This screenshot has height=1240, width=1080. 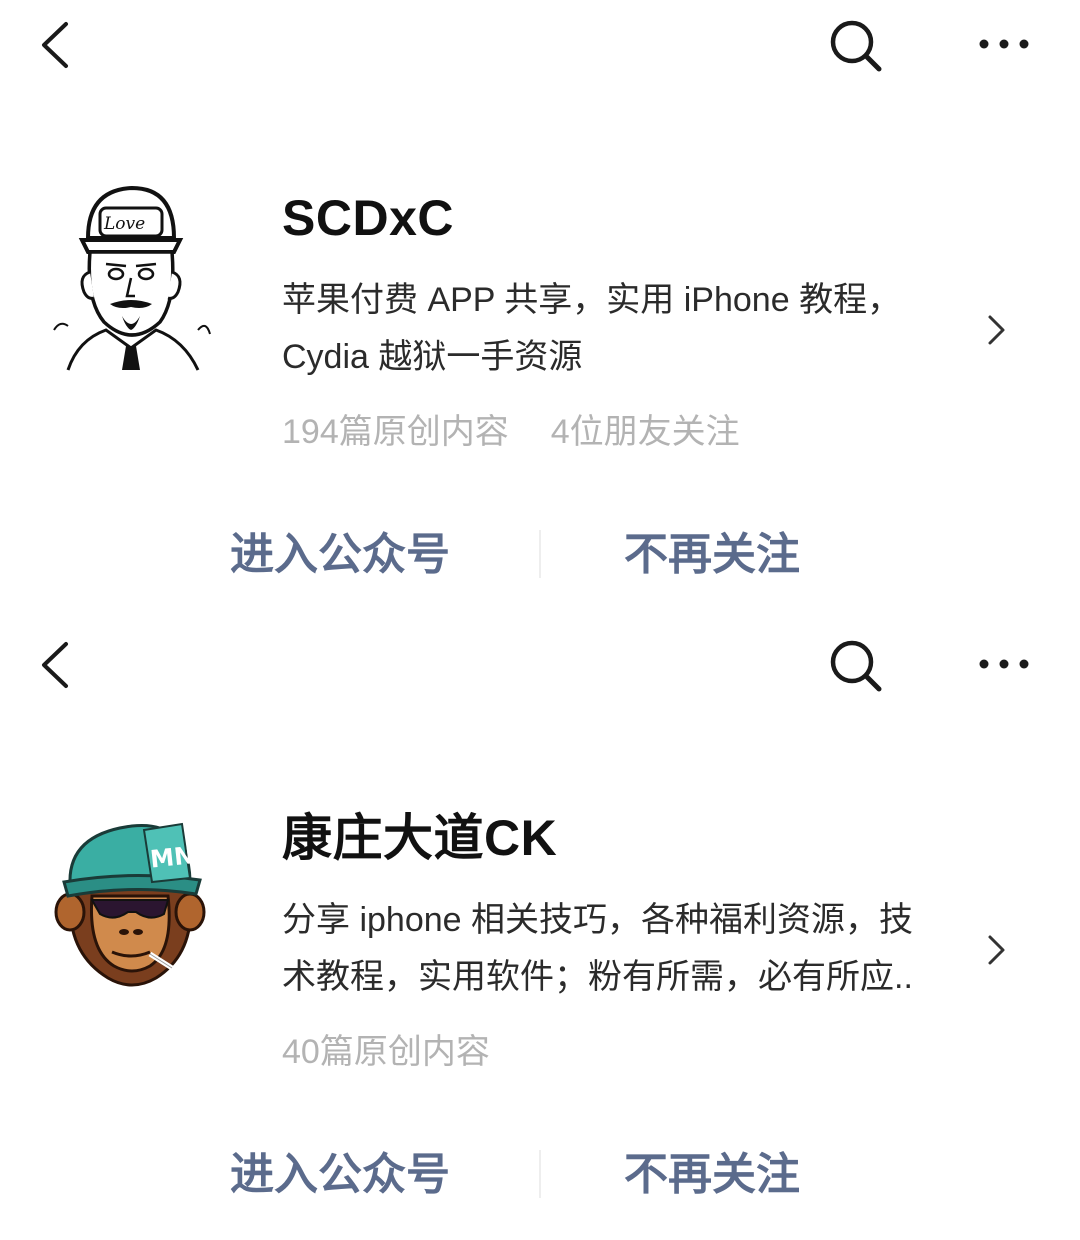 What do you see at coordinates (368, 218) in the screenshot?
I see `account-name: SCDxC` at bounding box center [368, 218].